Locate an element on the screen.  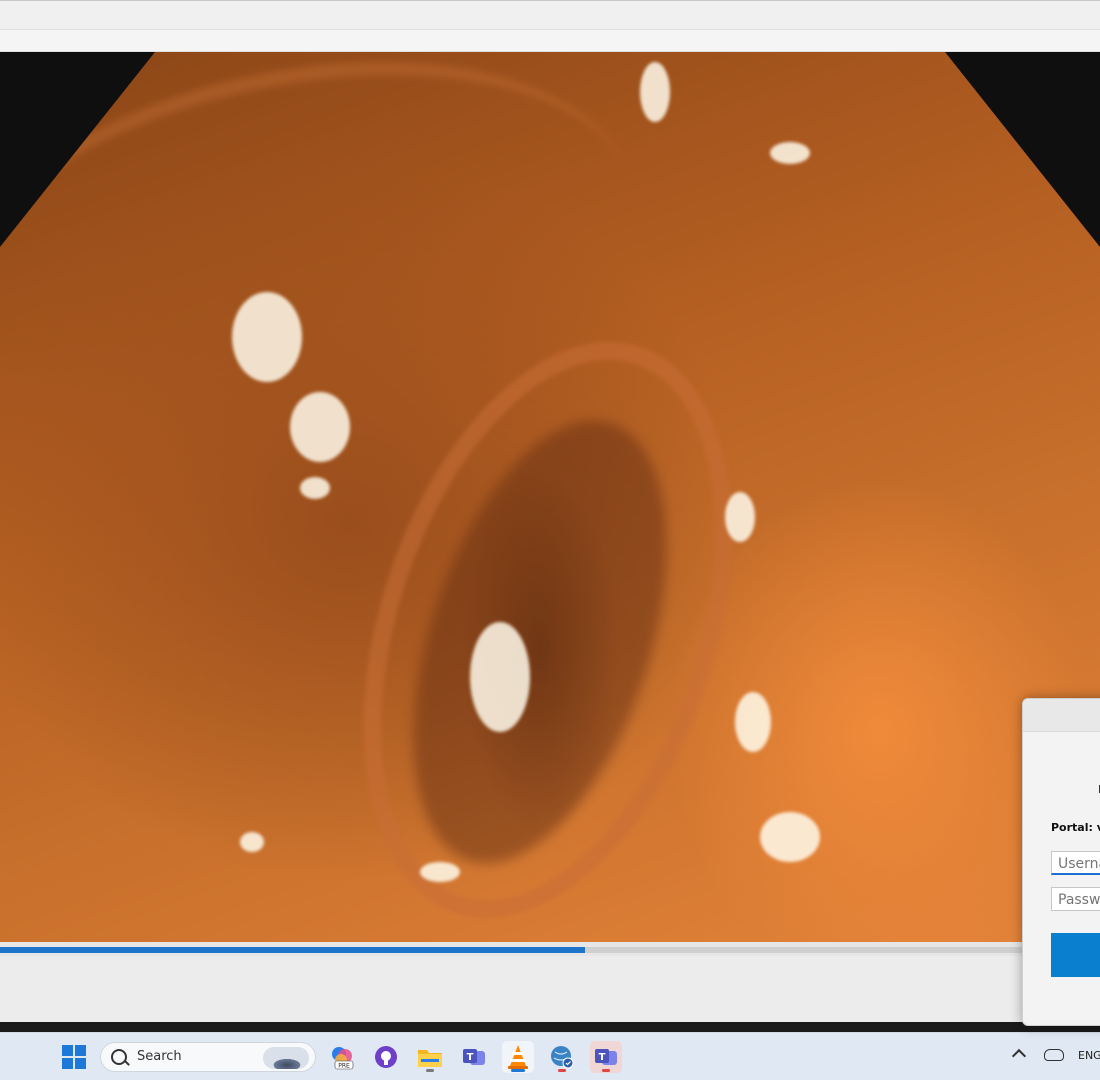
svg-text: PRE is located at coordinates (344, 1066).